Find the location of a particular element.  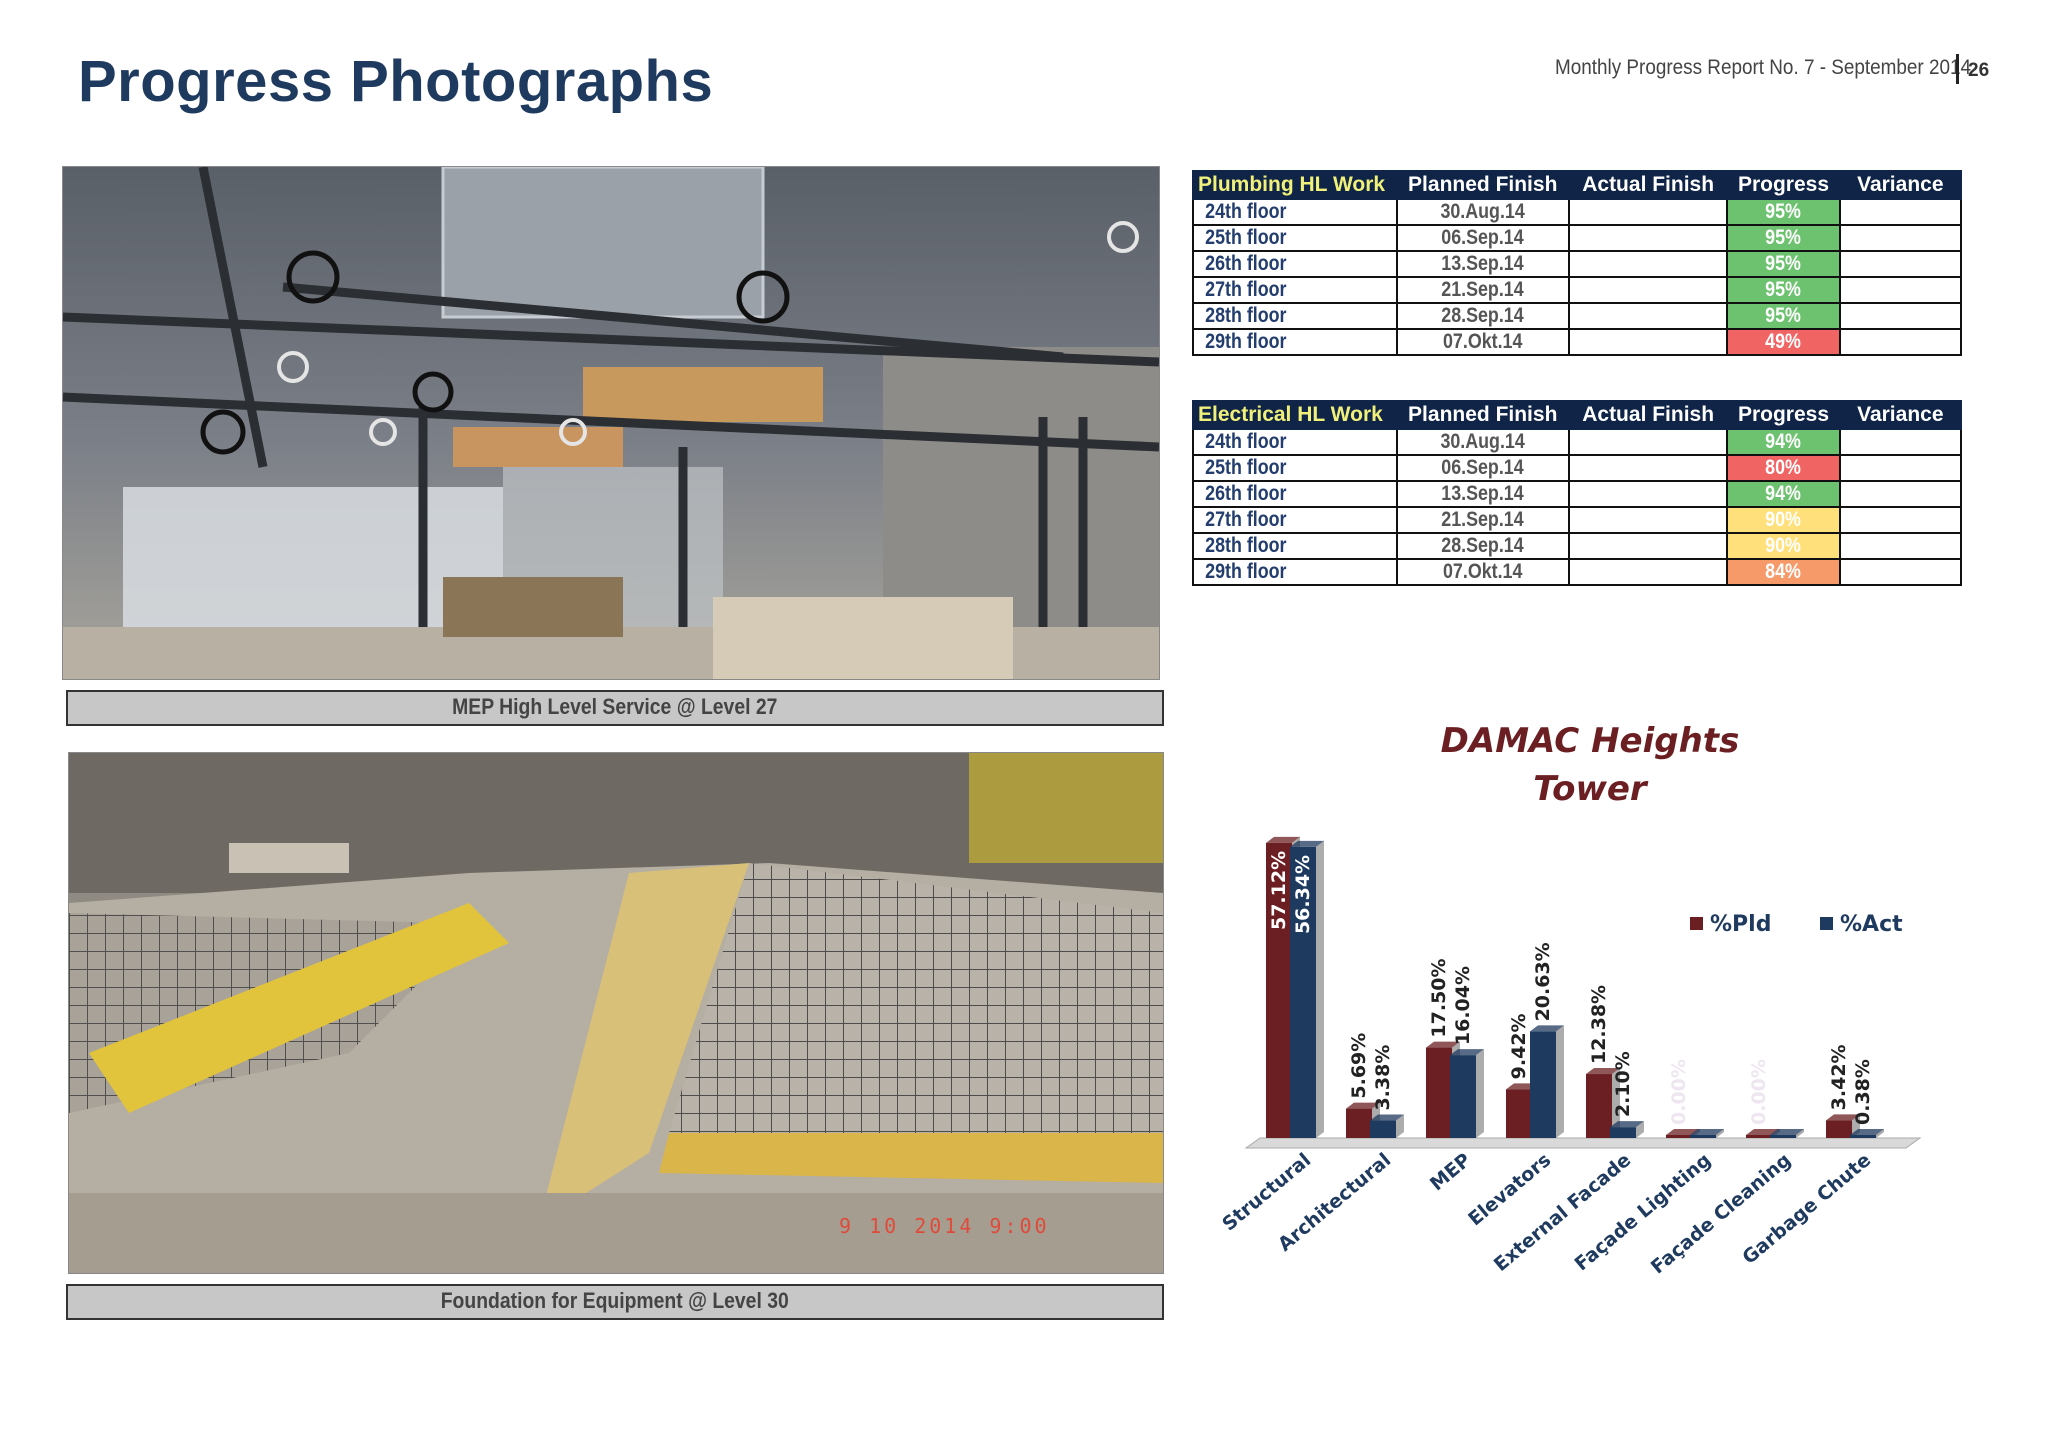

legend-label: %Act is located at coordinates (1871, 924).